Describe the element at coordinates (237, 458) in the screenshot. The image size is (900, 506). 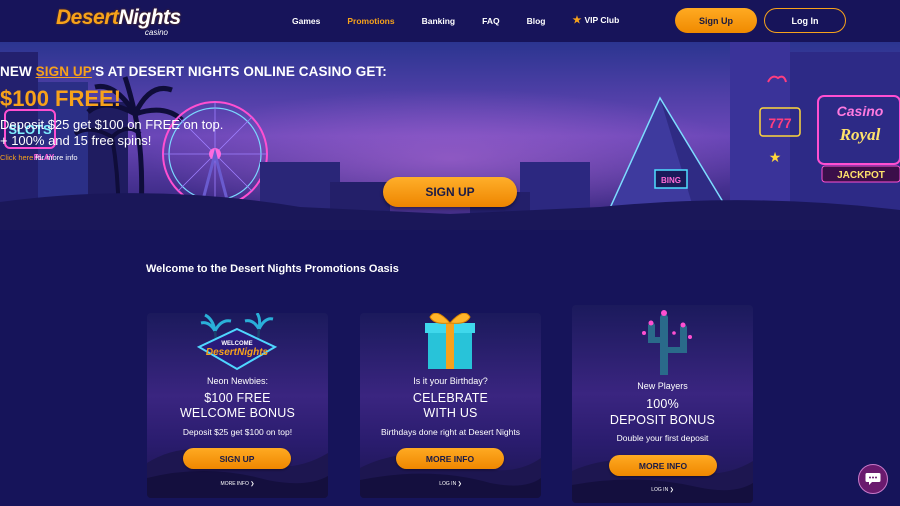
I see `card-signup-button: SIGN UP` at that location.